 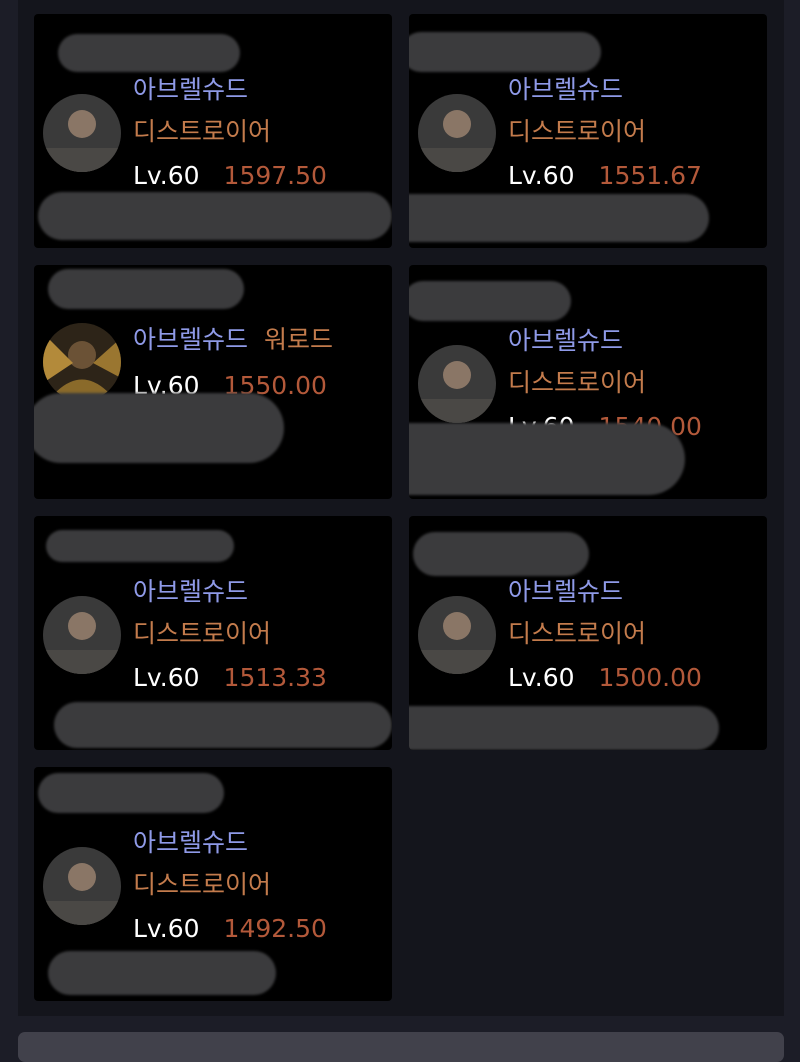 I want to click on character-card: 아브렐슈드 디스트로이어 Lv.60 1500.00, so click(x=588, y=633).